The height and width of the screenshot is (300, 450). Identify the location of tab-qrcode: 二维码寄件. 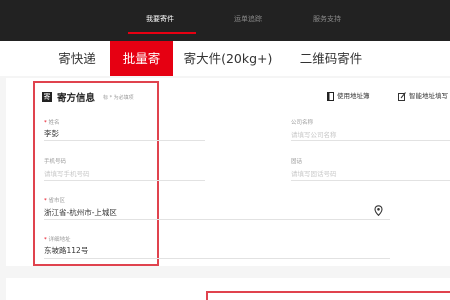
(331, 58).